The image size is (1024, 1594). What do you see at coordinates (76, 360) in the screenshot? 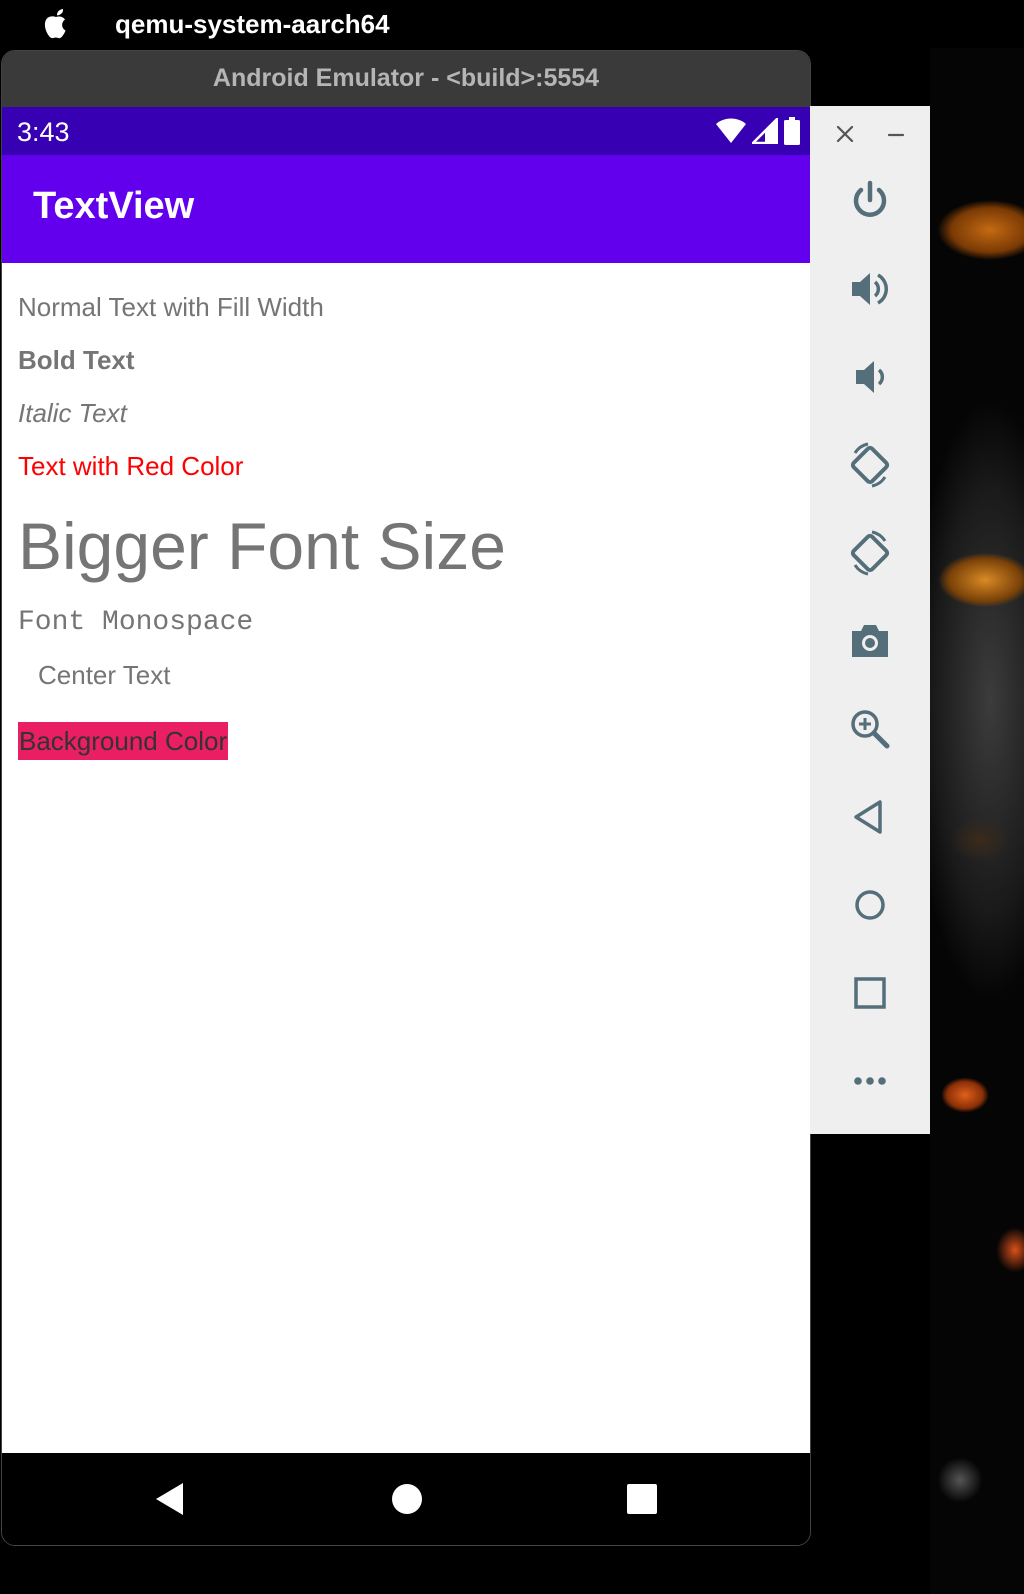
I see `bold-text: Bold Text` at bounding box center [76, 360].